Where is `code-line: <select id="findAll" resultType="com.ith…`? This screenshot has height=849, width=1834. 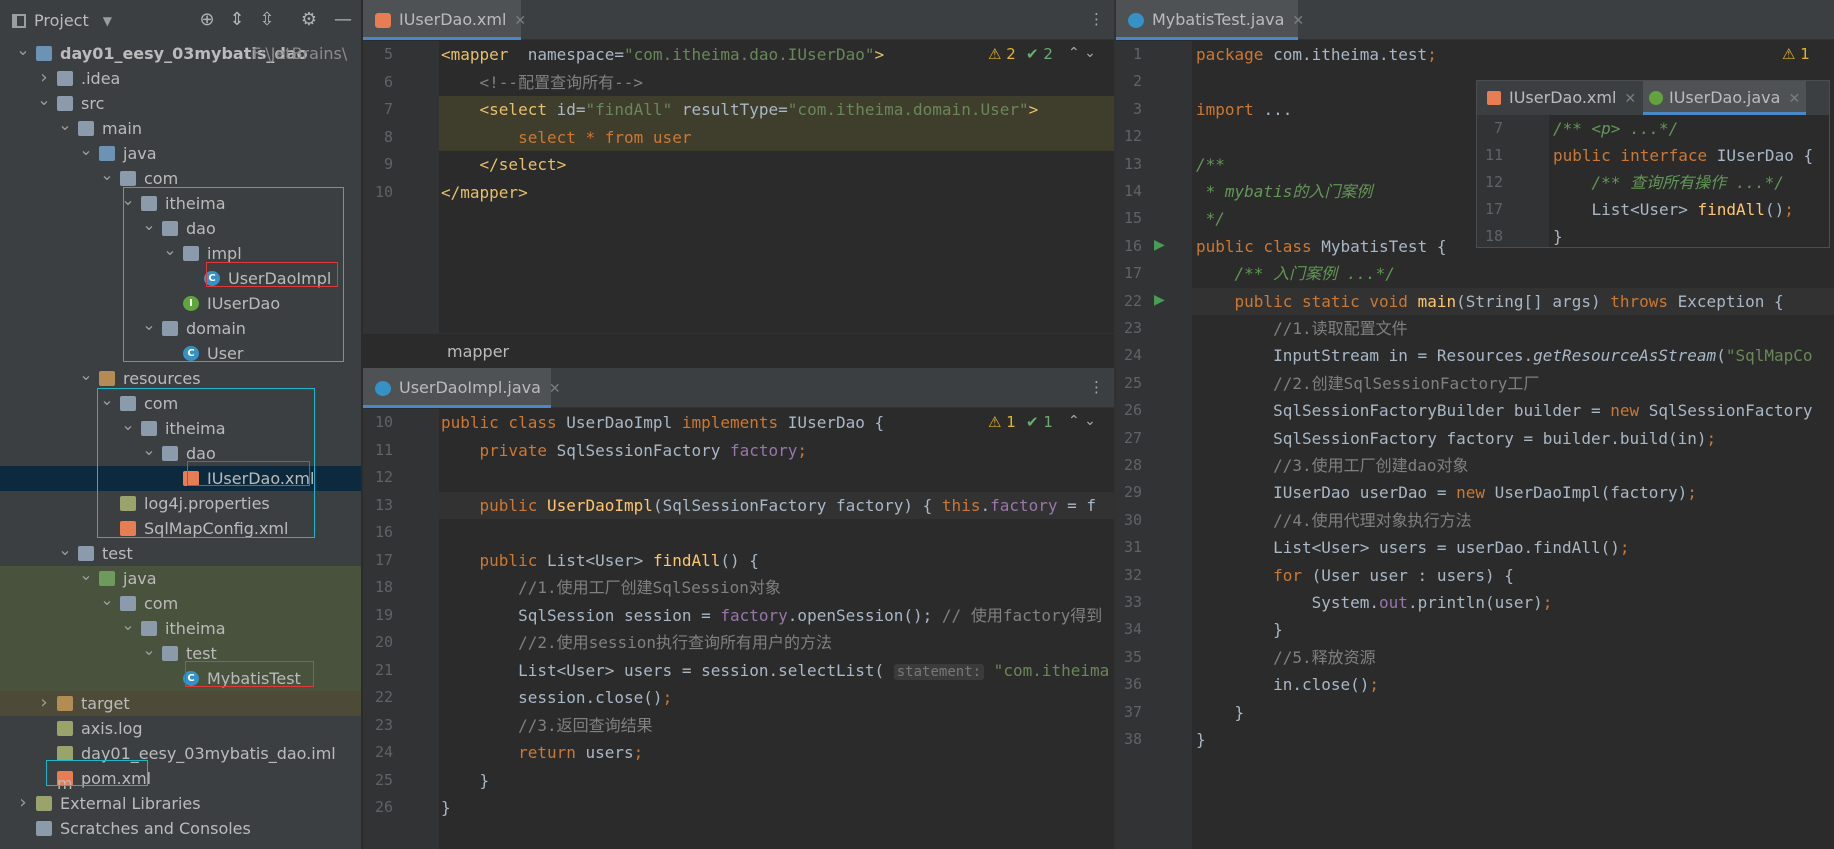 code-line: <select id="findAll" resultType="com.ith… is located at coordinates (740, 109).